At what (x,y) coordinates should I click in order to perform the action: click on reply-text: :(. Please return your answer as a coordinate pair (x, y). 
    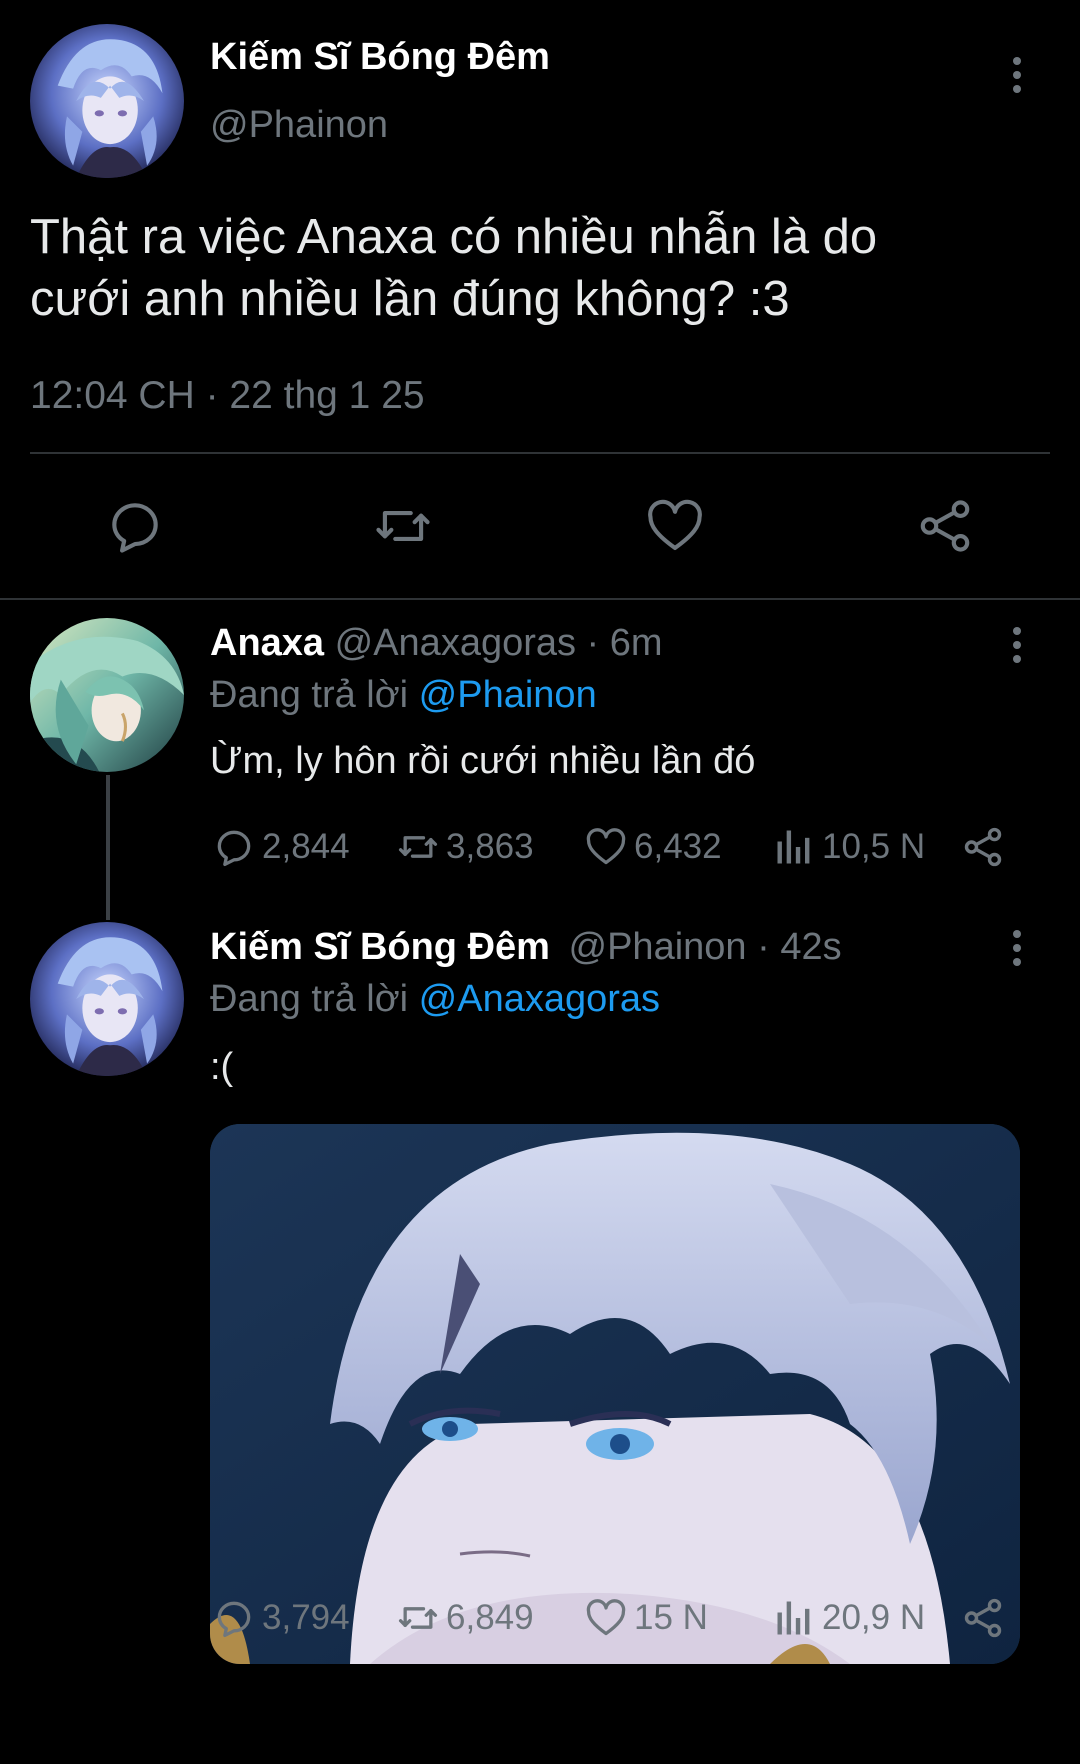
    Looking at the image, I should click on (222, 1067).